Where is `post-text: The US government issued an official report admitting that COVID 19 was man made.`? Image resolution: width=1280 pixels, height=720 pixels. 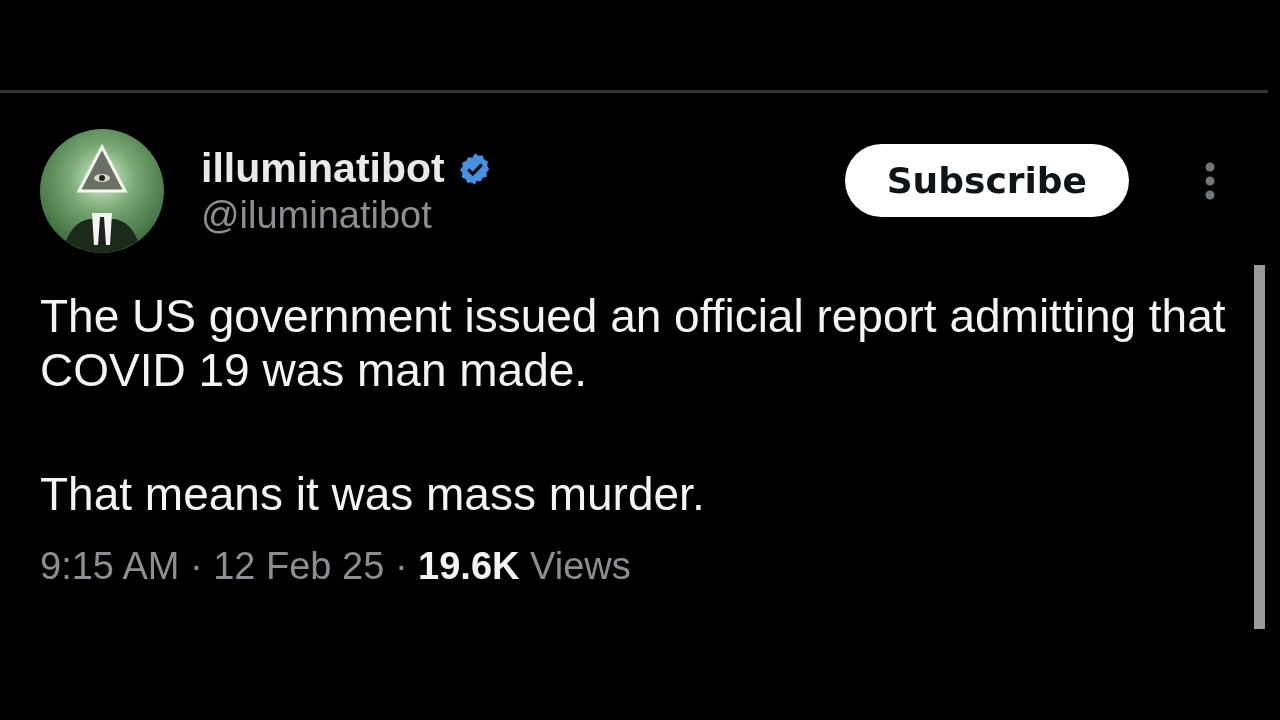
post-text: The US government issued an official report admitting that COVID 19 was man made. is located at coordinates (633, 343).